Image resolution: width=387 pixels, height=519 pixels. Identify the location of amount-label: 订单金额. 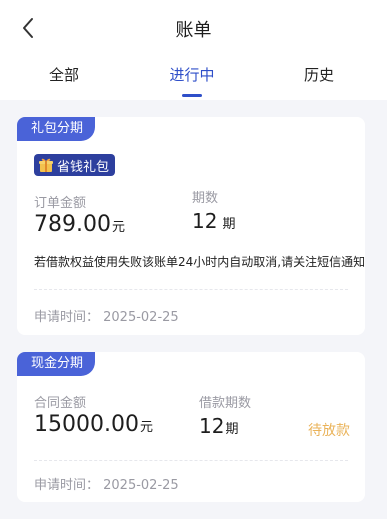
(60, 203).